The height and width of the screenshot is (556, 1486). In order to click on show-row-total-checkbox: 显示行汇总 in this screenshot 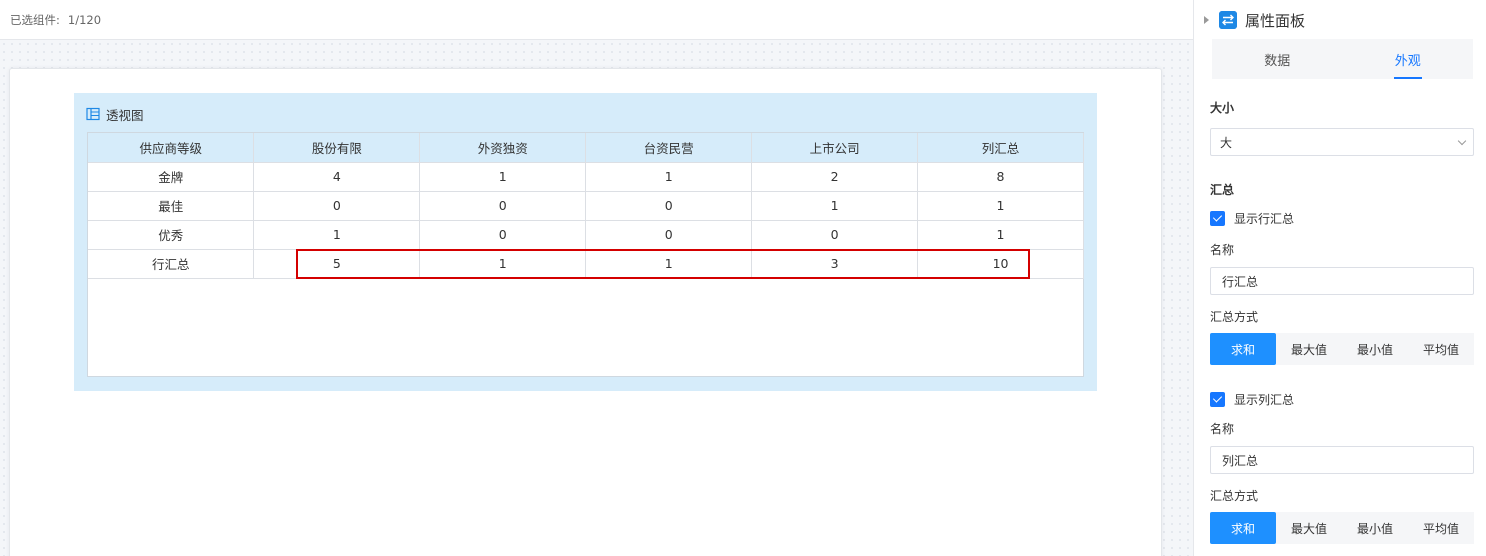, I will do `click(1252, 218)`.